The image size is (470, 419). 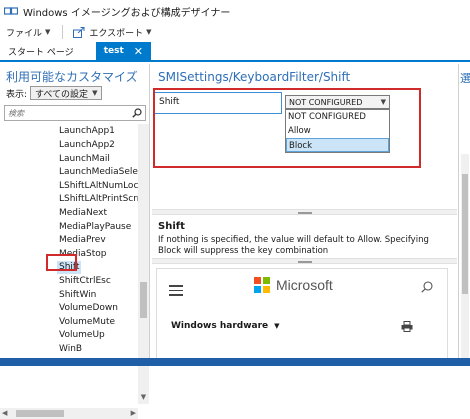 I want to click on file-menu: ファイル ▼, so click(x=28, y=32).